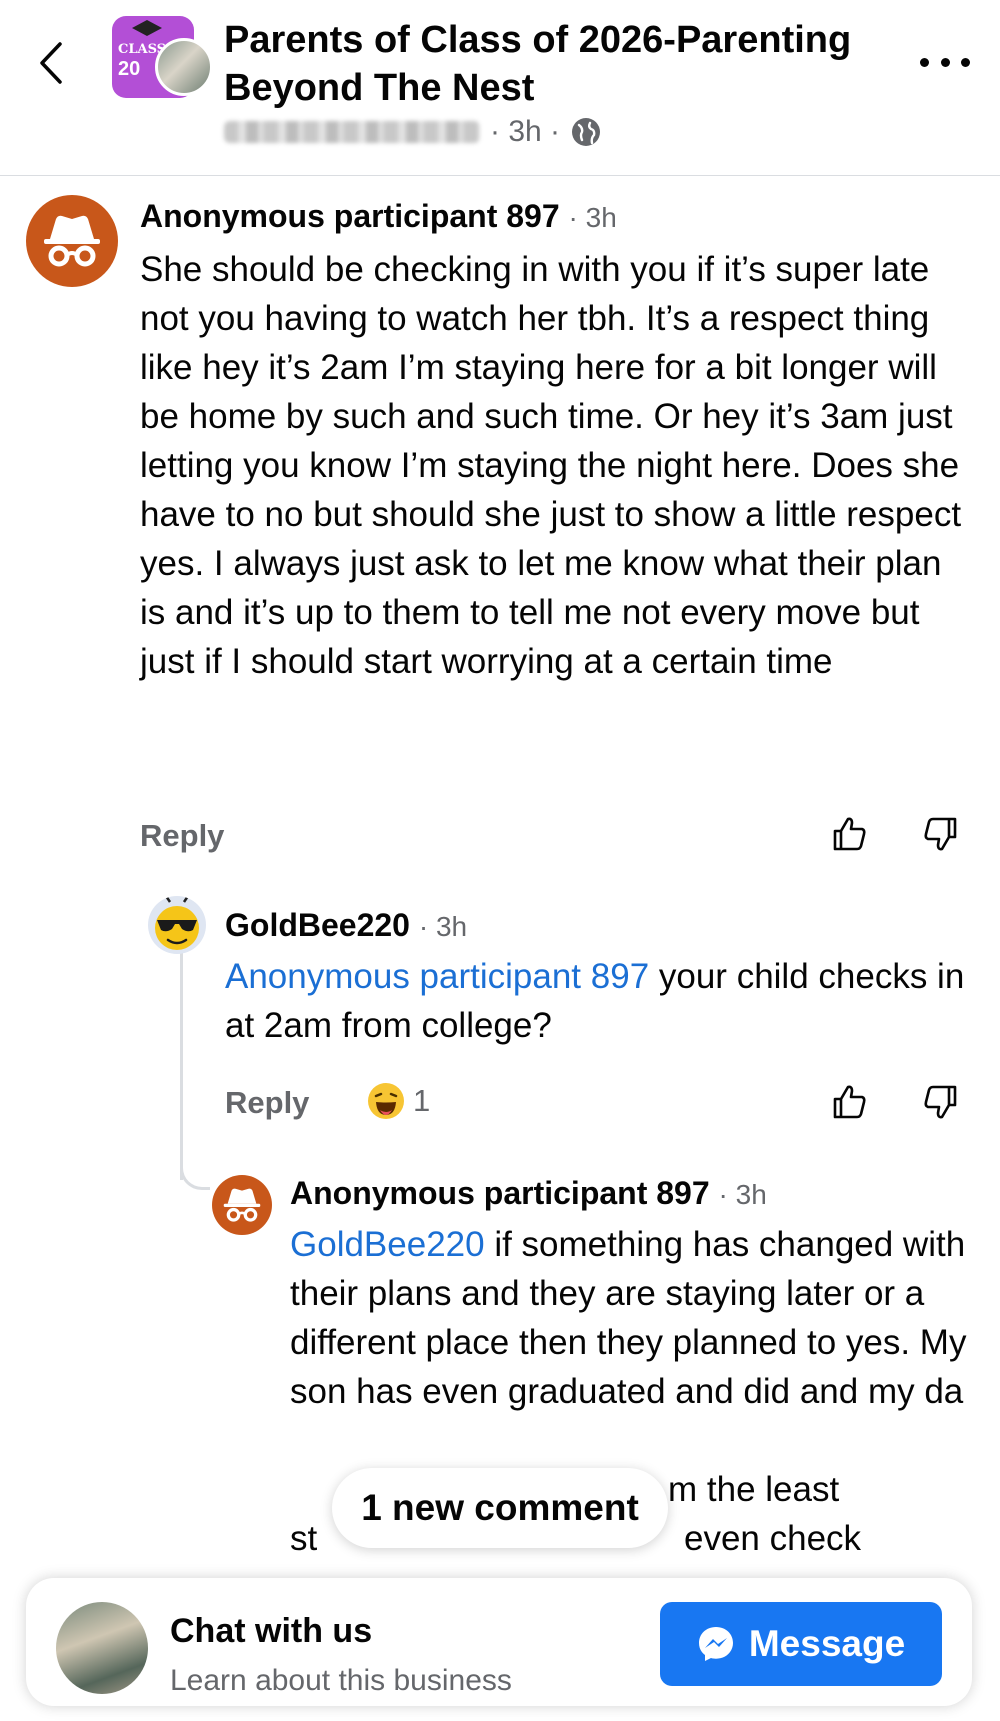 The height and width of the screenshot is (1721, 1000). What do you see at coordinates (271, 1631) in the screenshot?
I see `chat-title: Chat with us` at bounding box center [271, 1631].